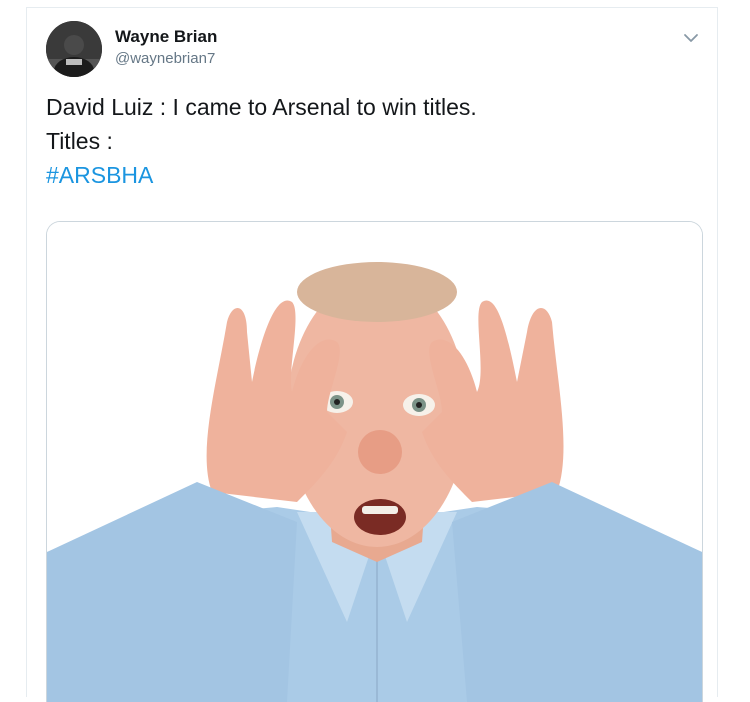  I want to click on avatar, so click(74, 49).